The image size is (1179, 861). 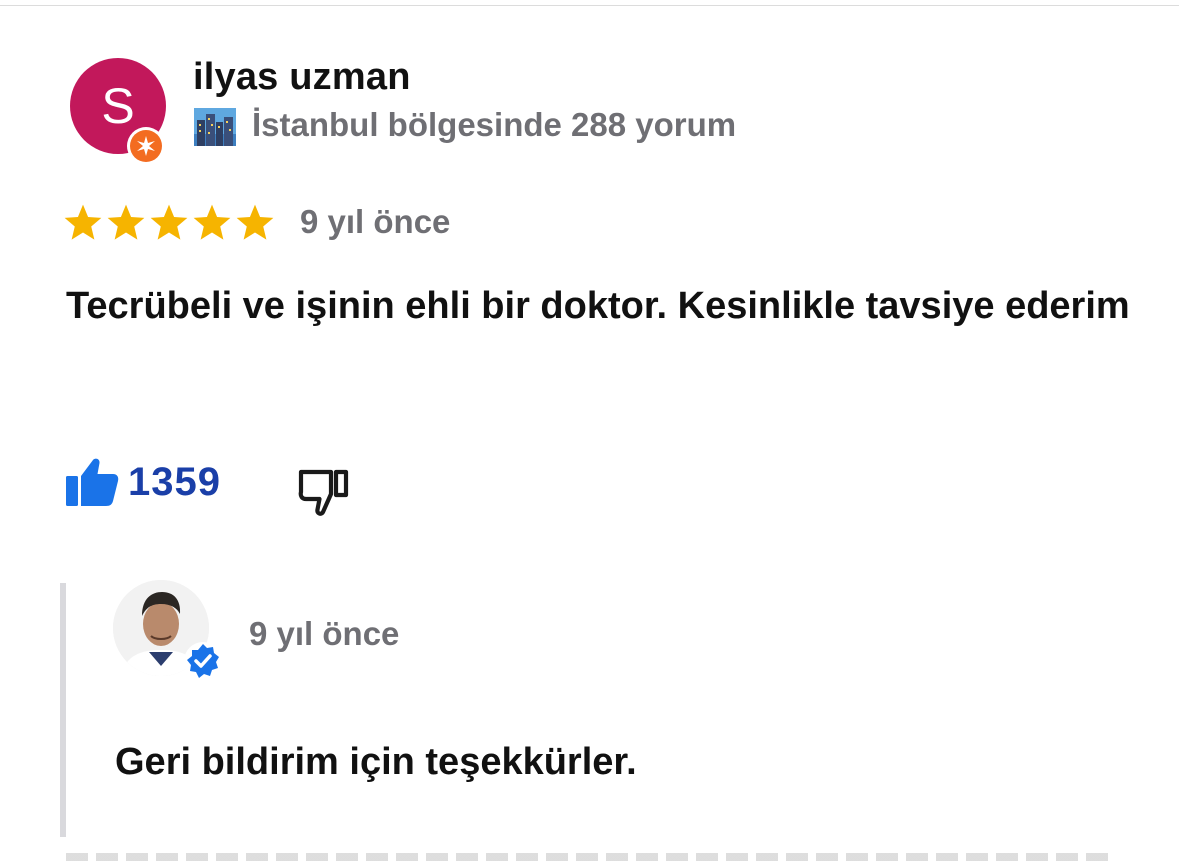 What do you see at coordinates (215, 127) in the screenshot?
I see `city-buildings-icon` at bounding box center [215, 127].